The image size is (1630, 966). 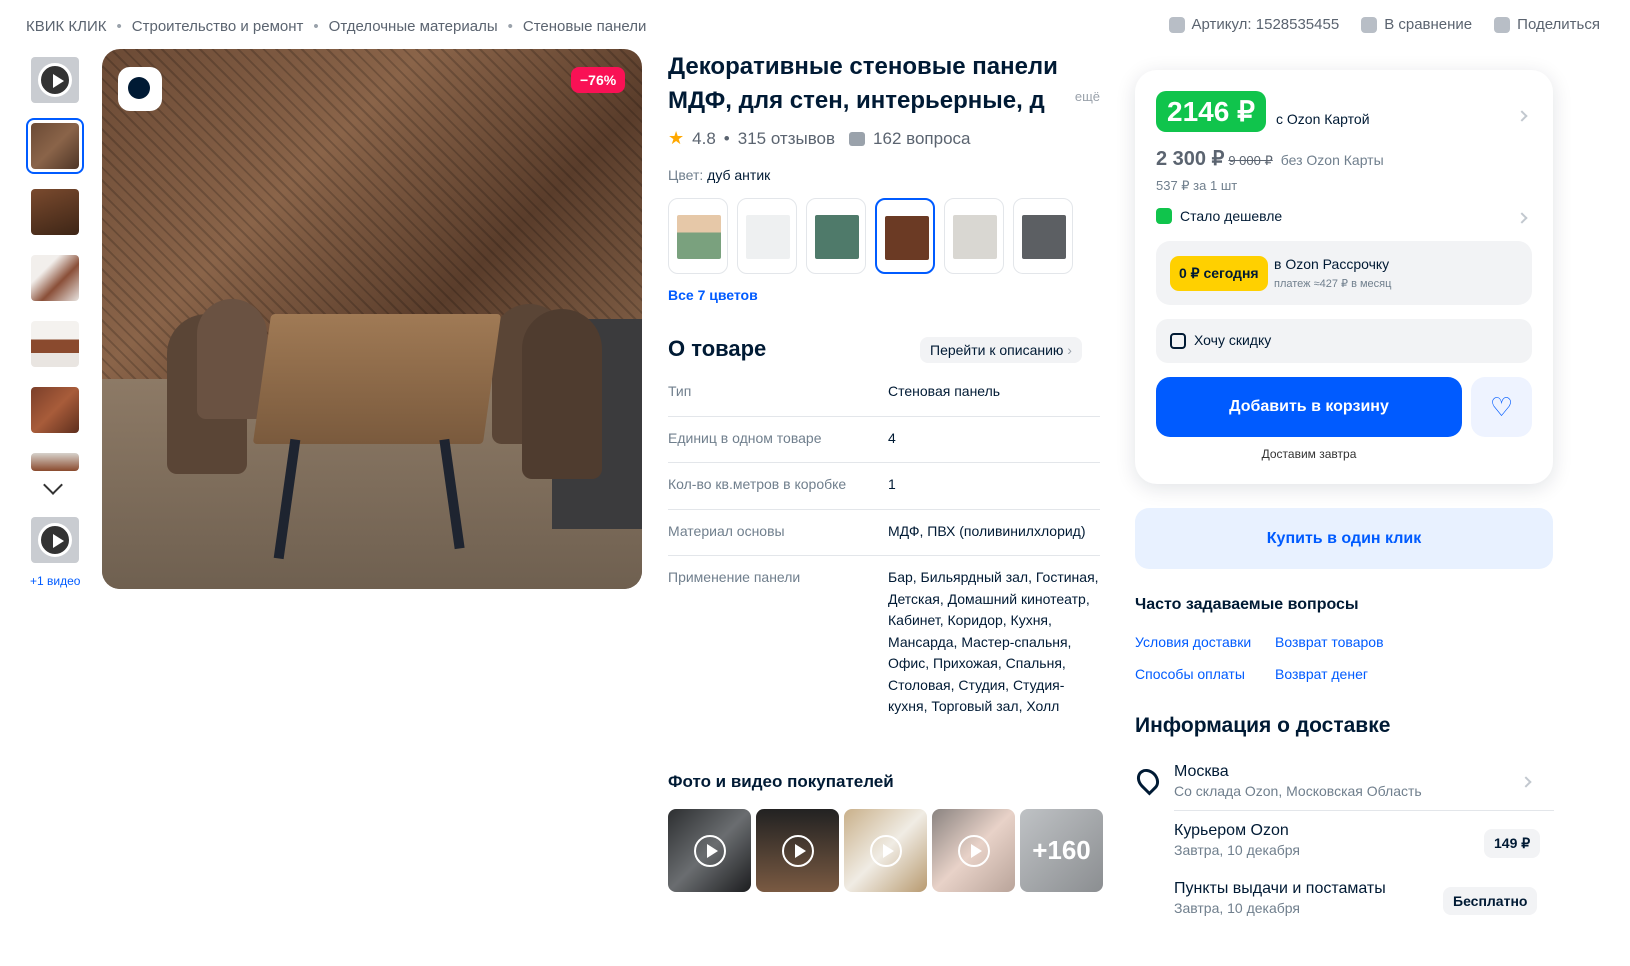 I want to click on pickup-price: Бесплатно, so click(x=1490, y=901).